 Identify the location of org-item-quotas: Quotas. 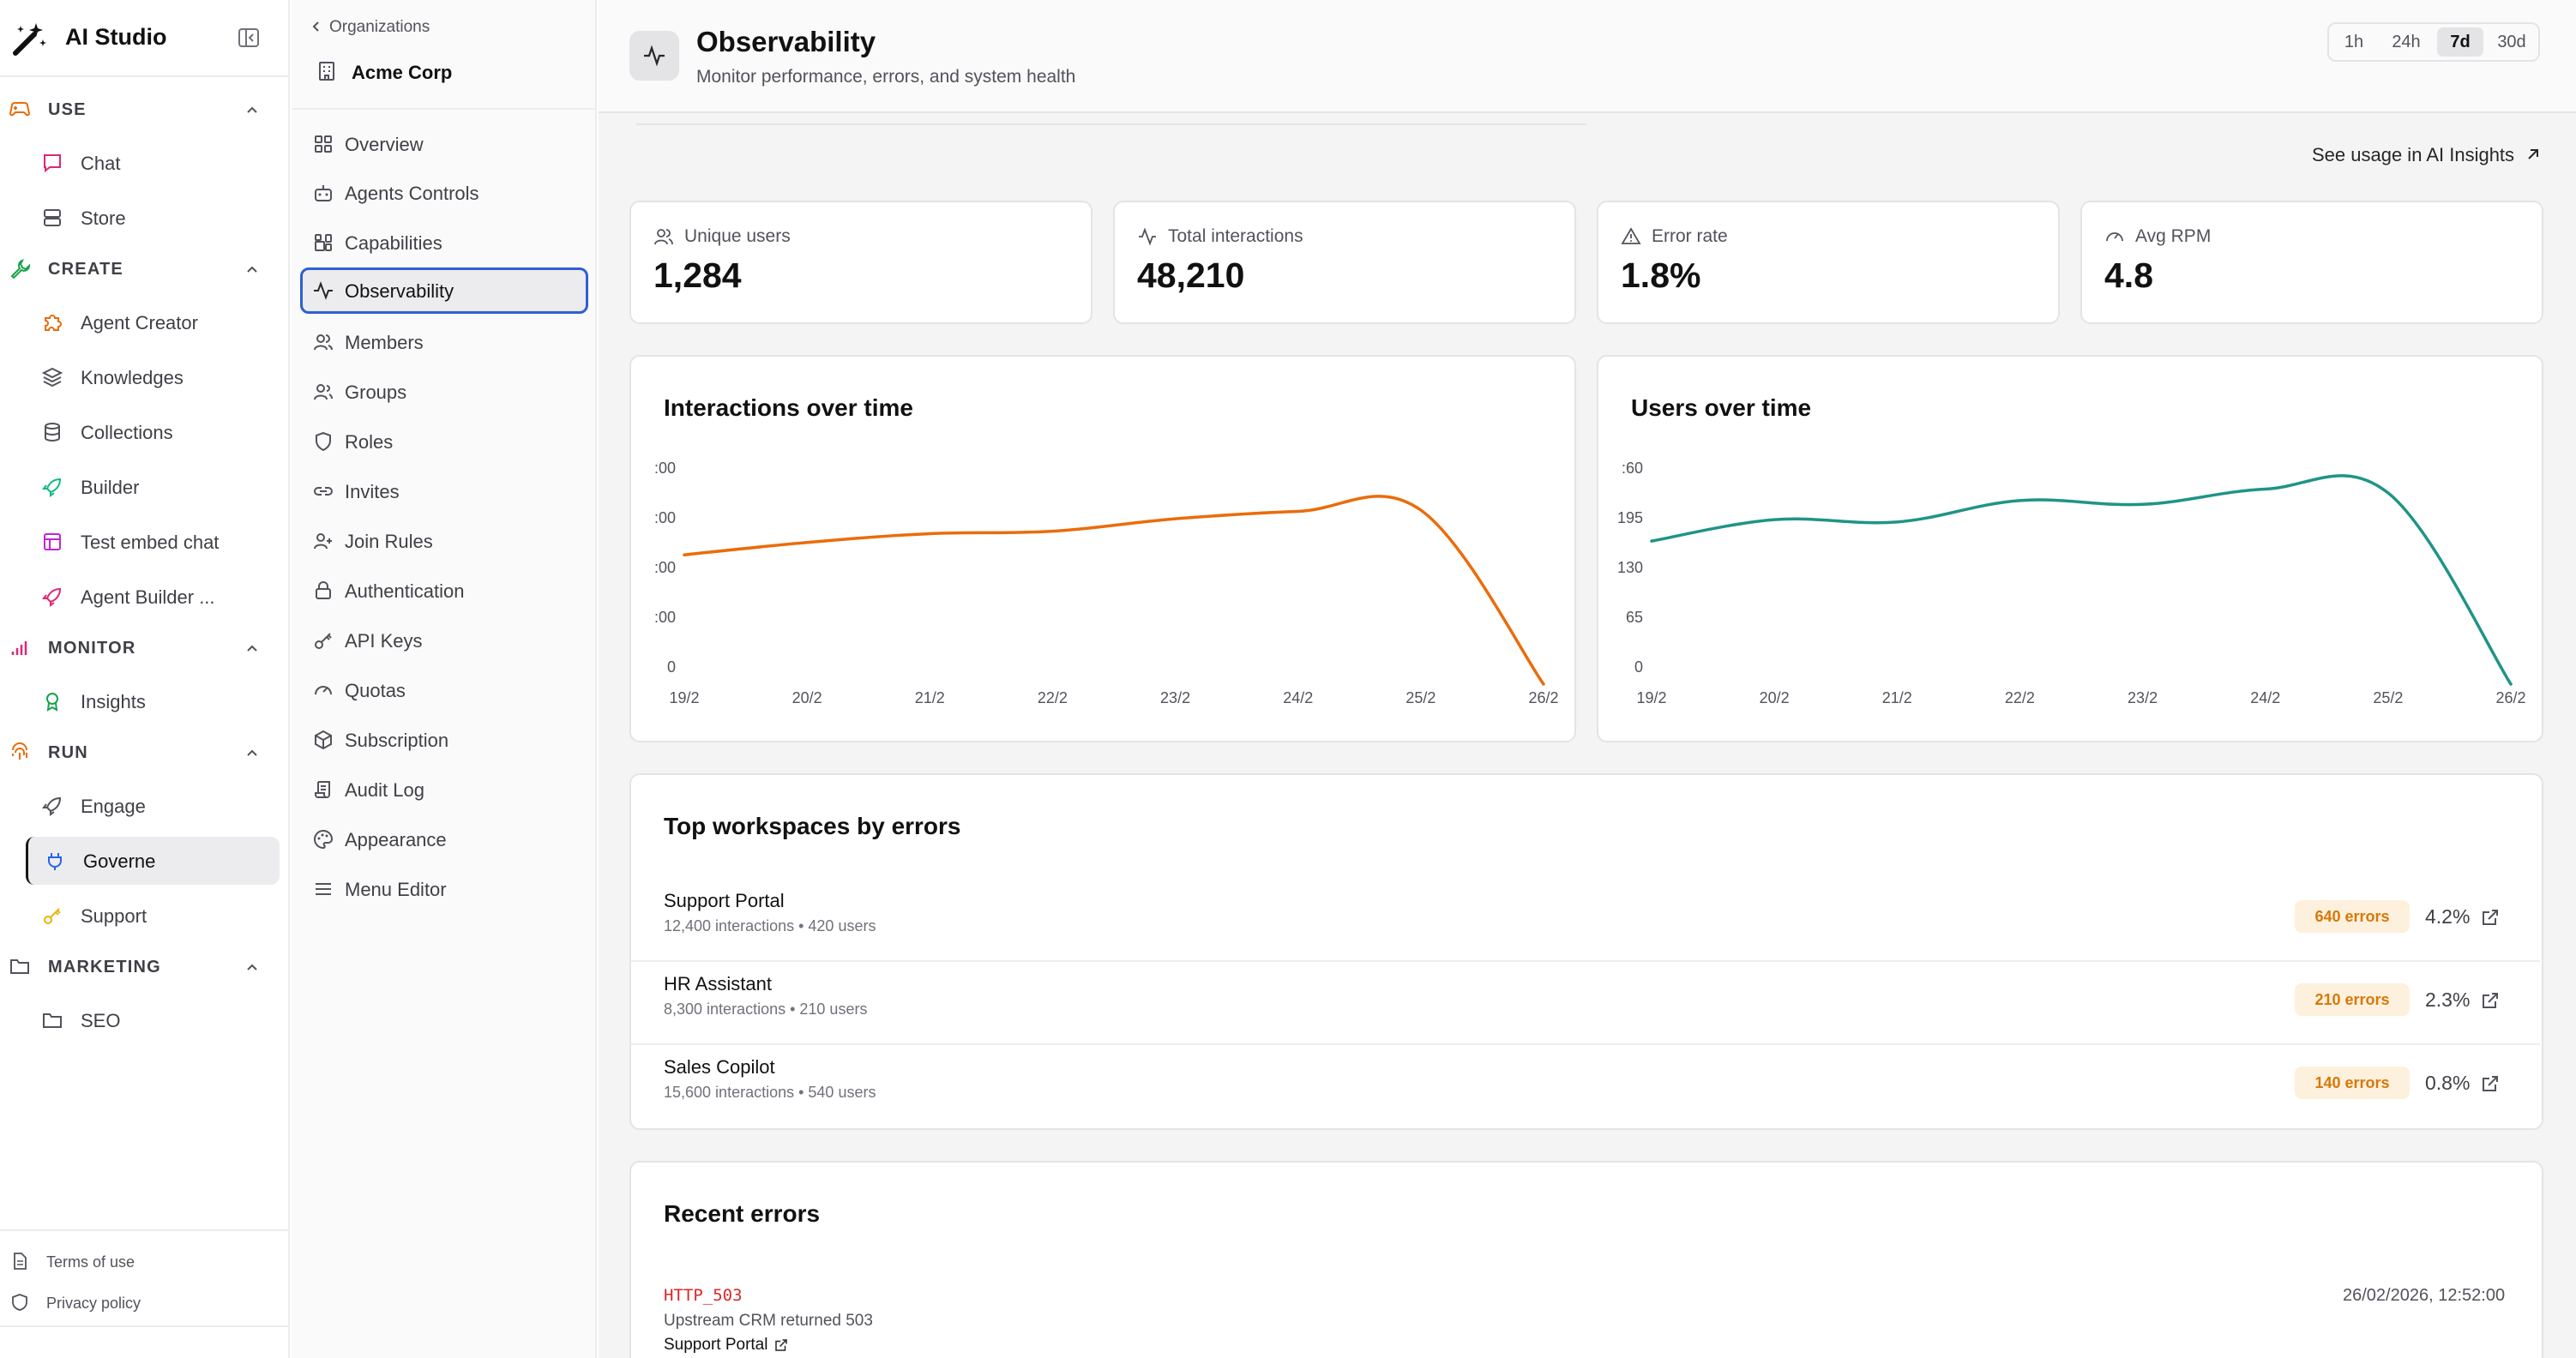
(444, 690).